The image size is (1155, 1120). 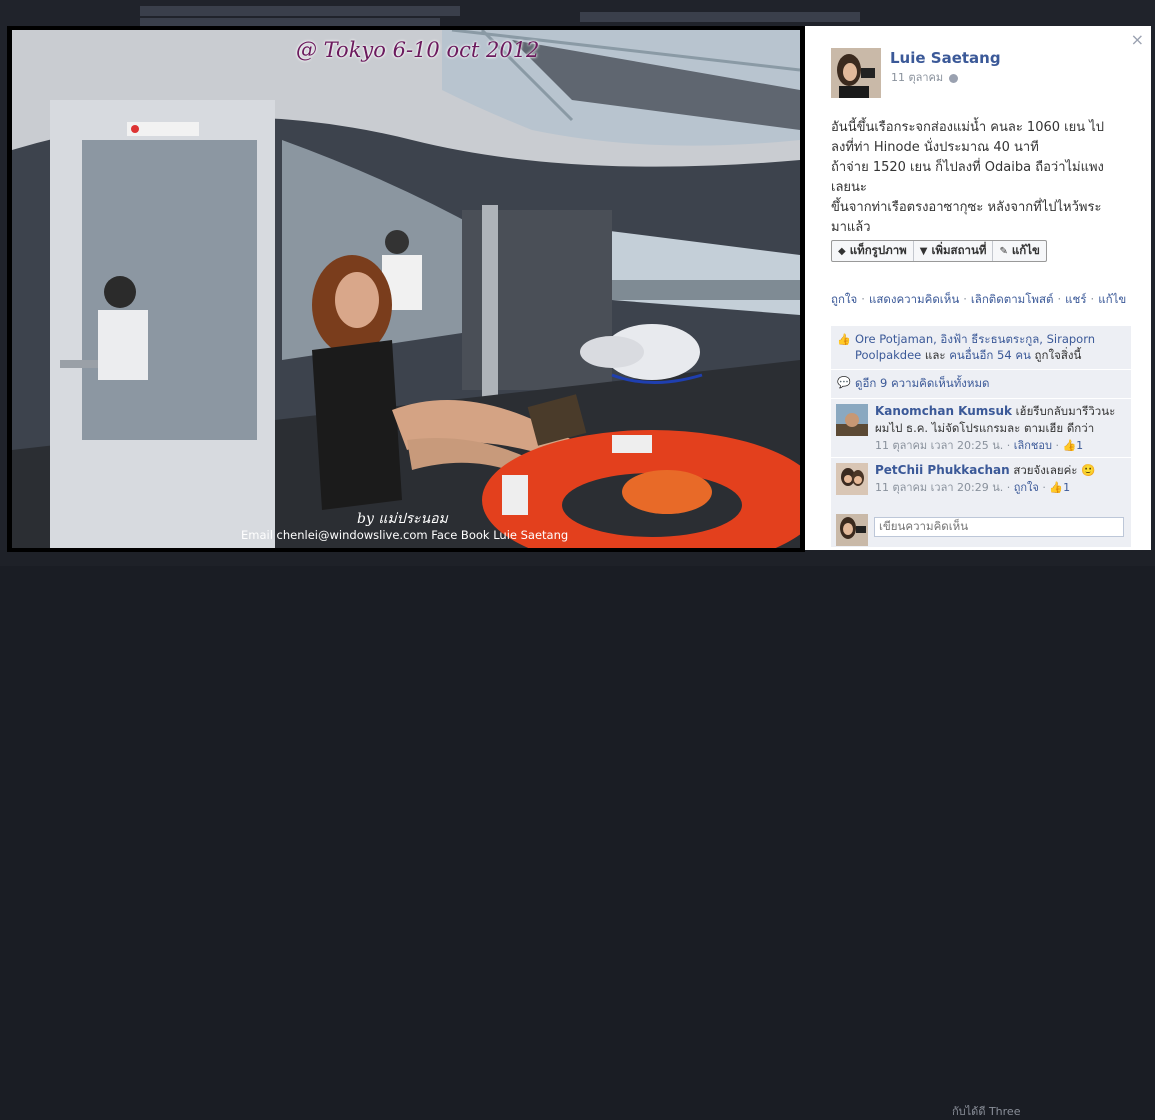 What do you see at coordinates (418, 50) in the screenshot?
I see `photo-watermark-title: @ Tokyo 6-10 oct 2012` at bounding box center [418, 50].